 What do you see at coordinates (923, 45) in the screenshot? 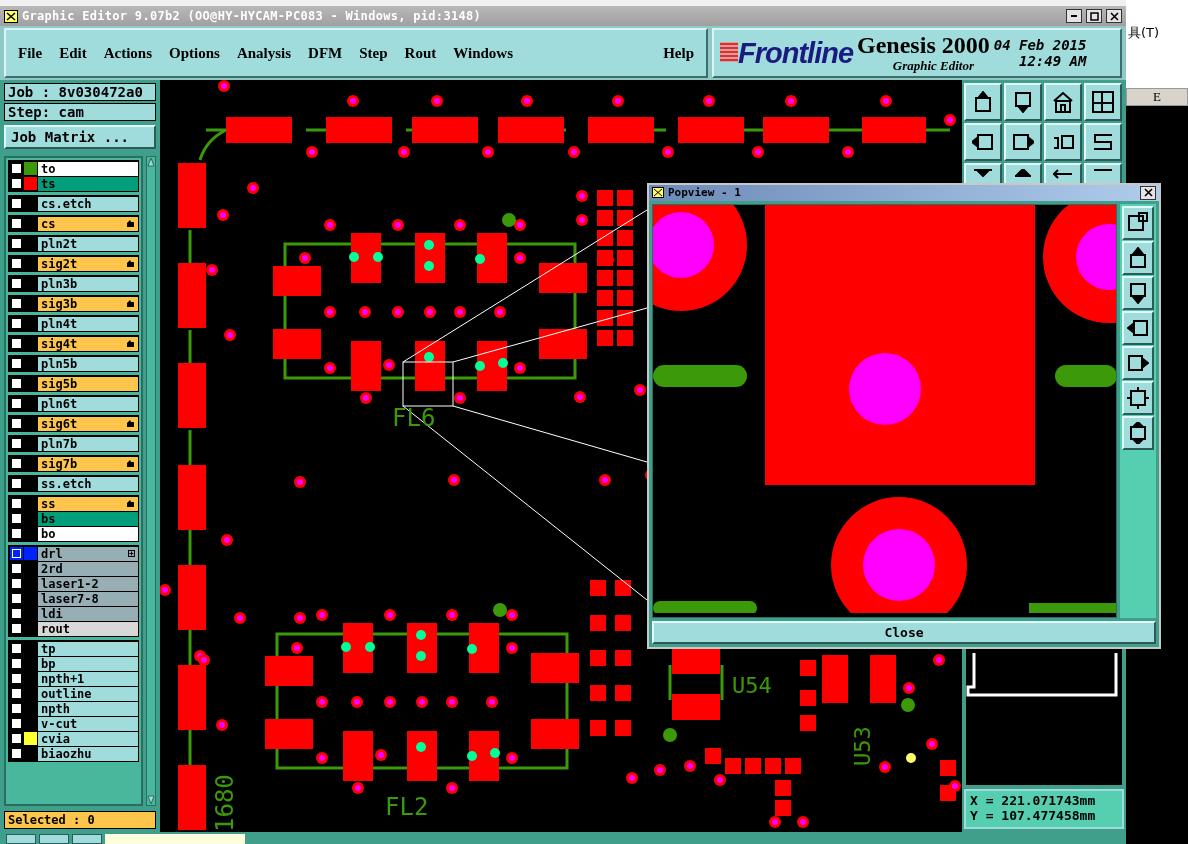
I see `product-name: Genesis 2000` at bounding box center [923, 45].